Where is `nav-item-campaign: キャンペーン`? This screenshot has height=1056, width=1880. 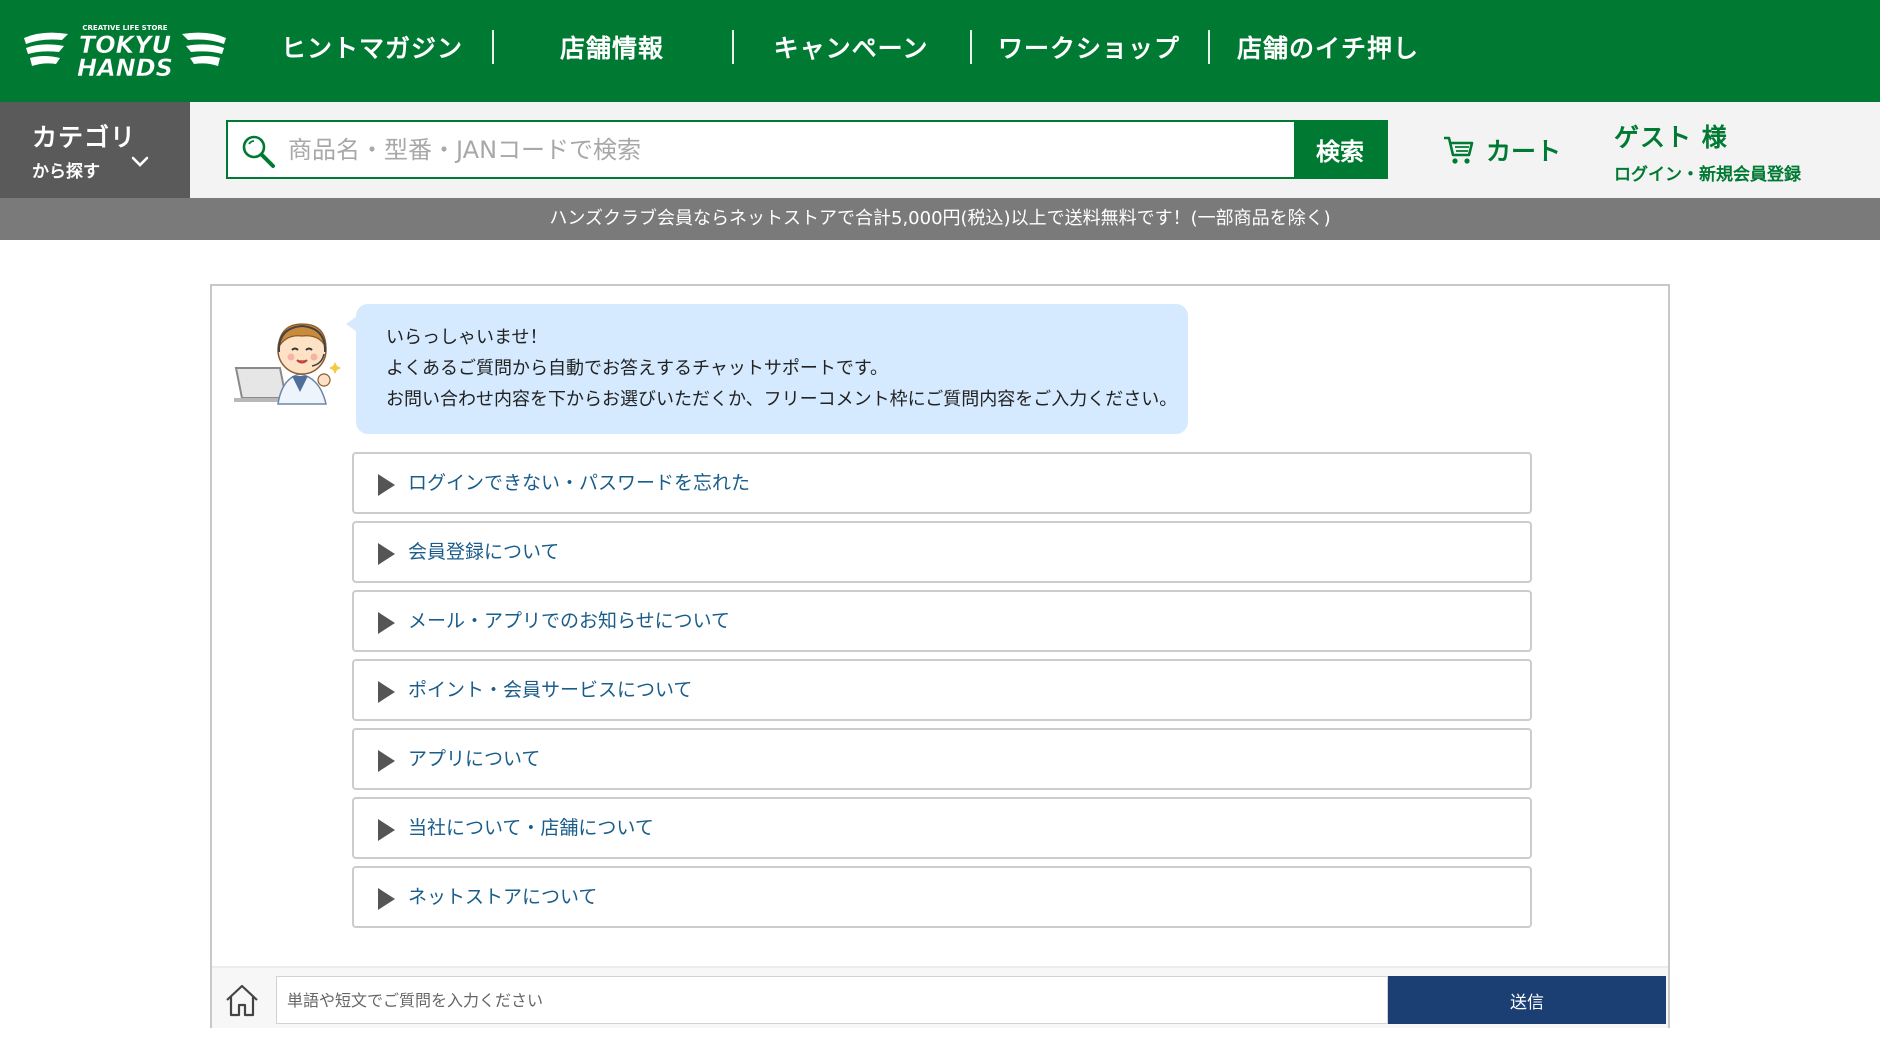 nav-item-campaign: キャンペーン is located at coordinates (851, 47).